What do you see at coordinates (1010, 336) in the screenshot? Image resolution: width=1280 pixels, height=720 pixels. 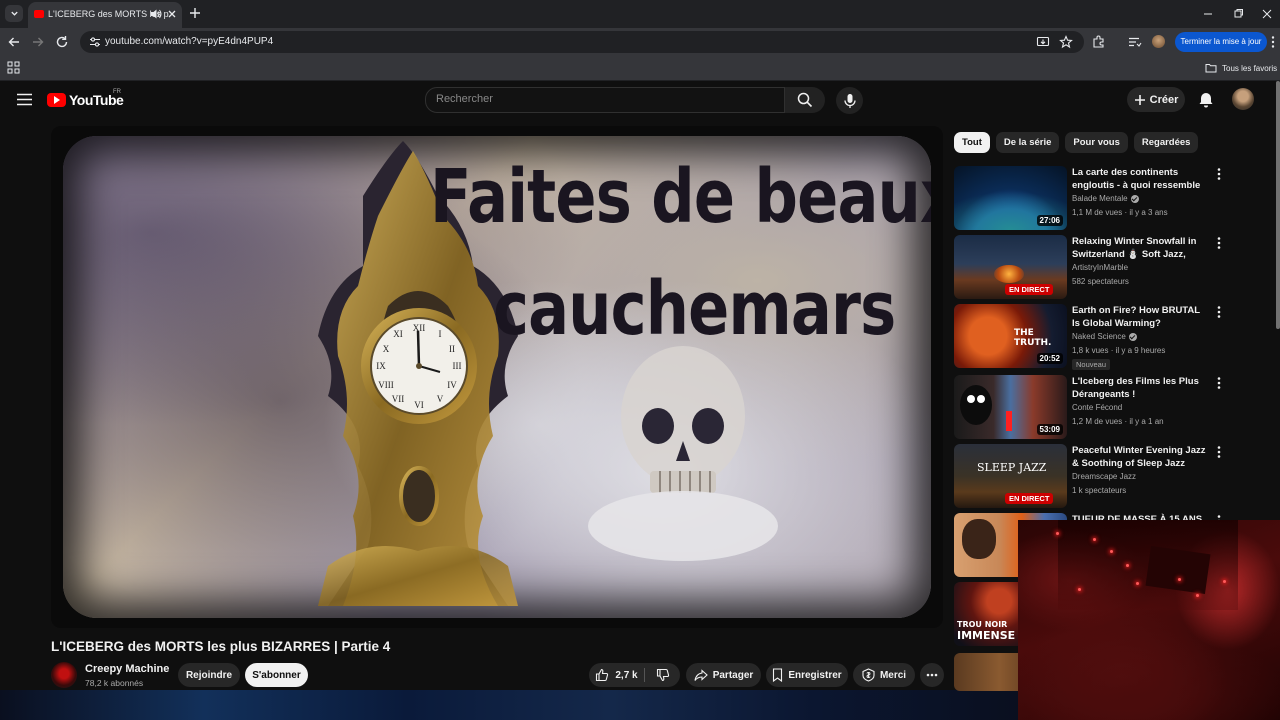 I see `thumbnail: THE TRUTH. 20:52` at bounding box center [1010, 336].